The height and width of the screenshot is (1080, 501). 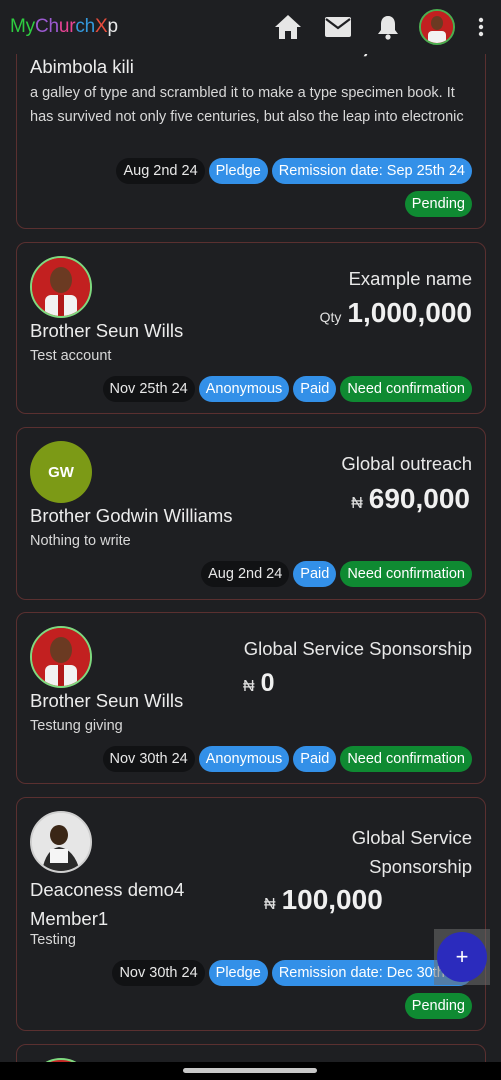 I want to click on app-header: MyChurchXp, so click(x=250, y=27).